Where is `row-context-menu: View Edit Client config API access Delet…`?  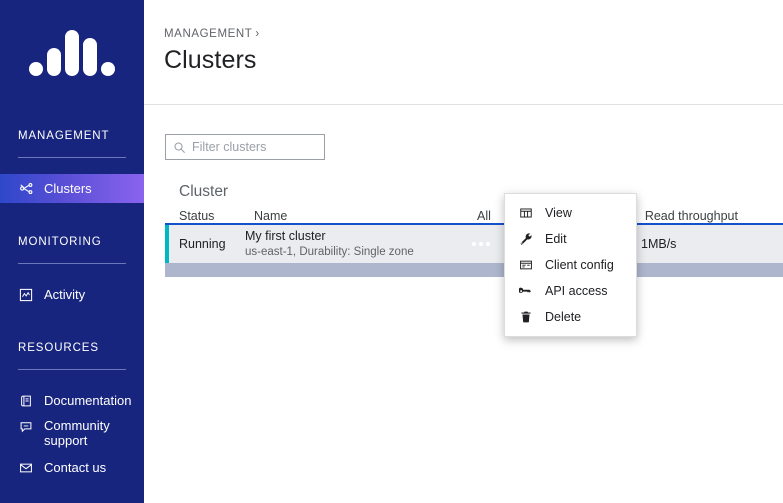 row-context-menu: View Edit Client config API access Delet… is located at coordinates (570, 265).